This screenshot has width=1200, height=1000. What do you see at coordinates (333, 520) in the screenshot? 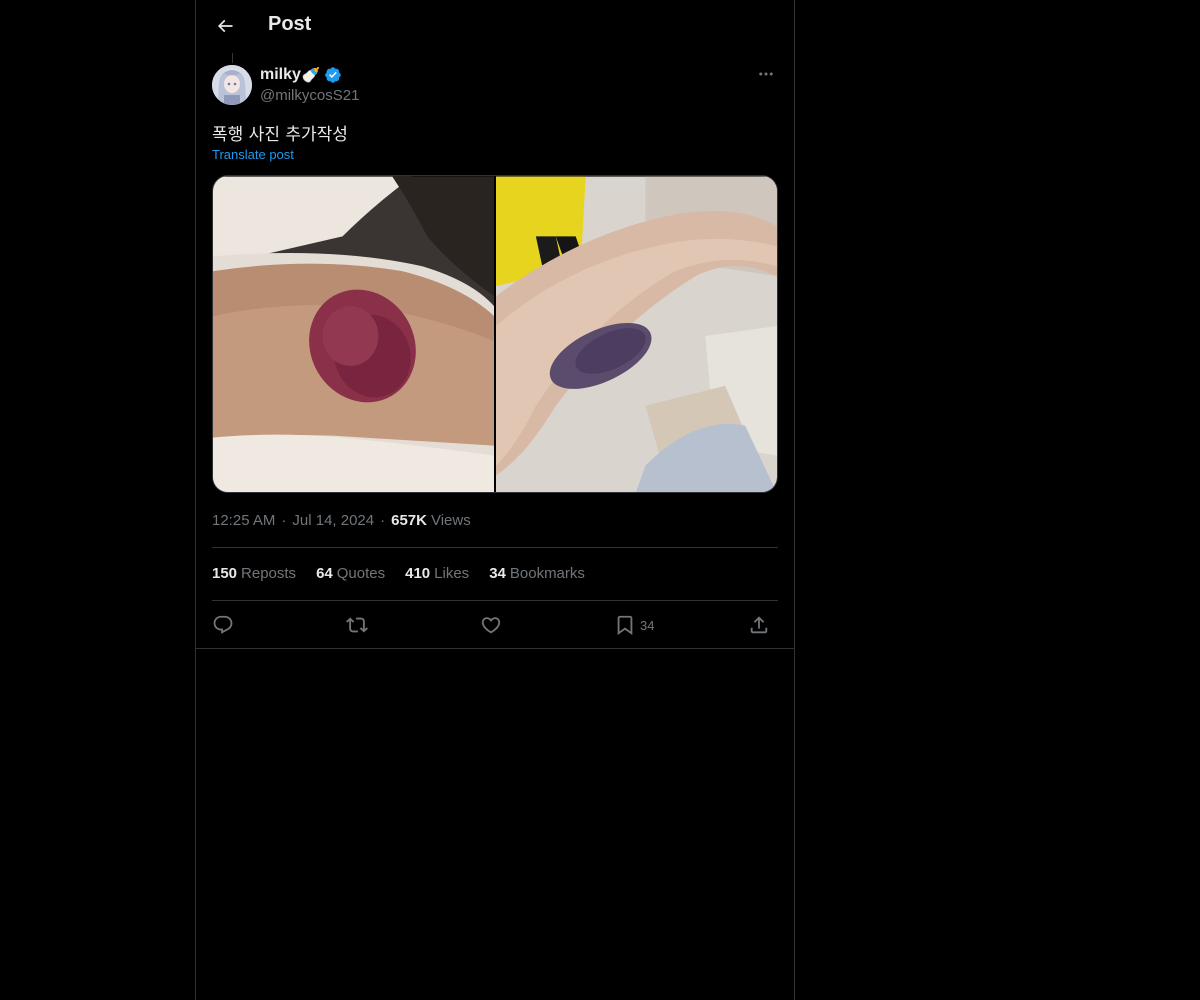
I see `post-date: Jul 14, 2024` at bounding box center [333, 520].